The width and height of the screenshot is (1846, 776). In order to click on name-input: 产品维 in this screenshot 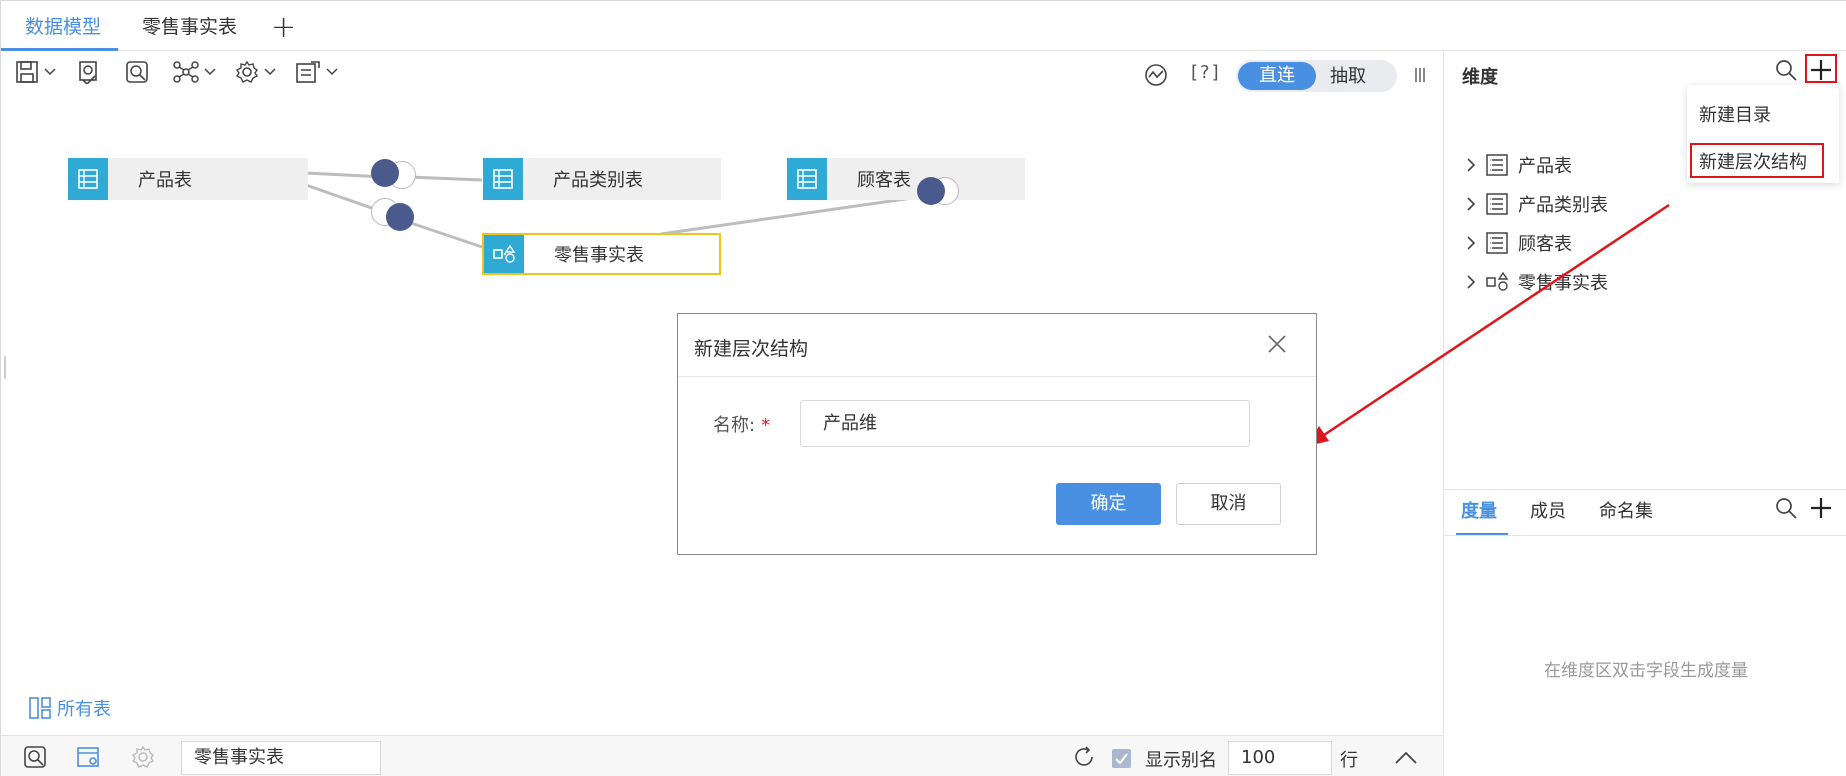, I will do `click(1025, 423)`.